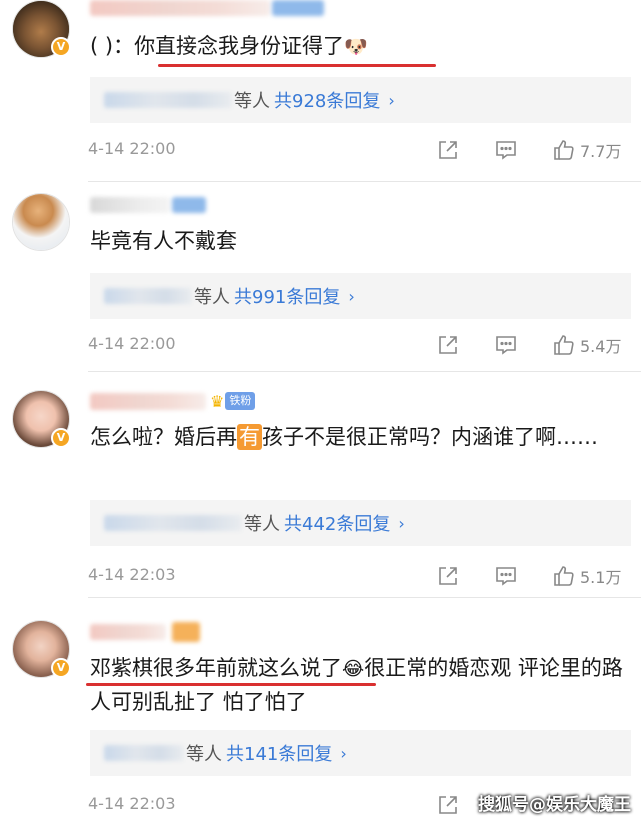 The height and width of the screenshot is (821, 641). What do you see at coordinates (337, 523) in the screenshot?
I see `reply-count-link: 共442条回复` at bounding box center [337, 523].